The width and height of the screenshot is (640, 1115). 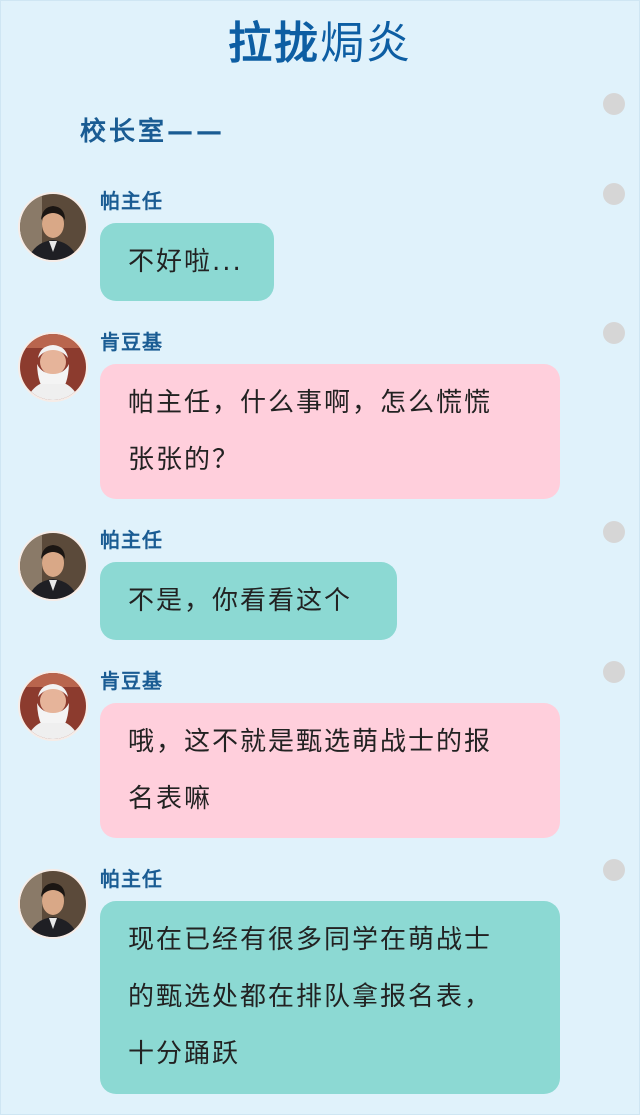 I want to click on message-text-line: 的甄选处都在排队拿报名表，, so click(x=310, y=997).